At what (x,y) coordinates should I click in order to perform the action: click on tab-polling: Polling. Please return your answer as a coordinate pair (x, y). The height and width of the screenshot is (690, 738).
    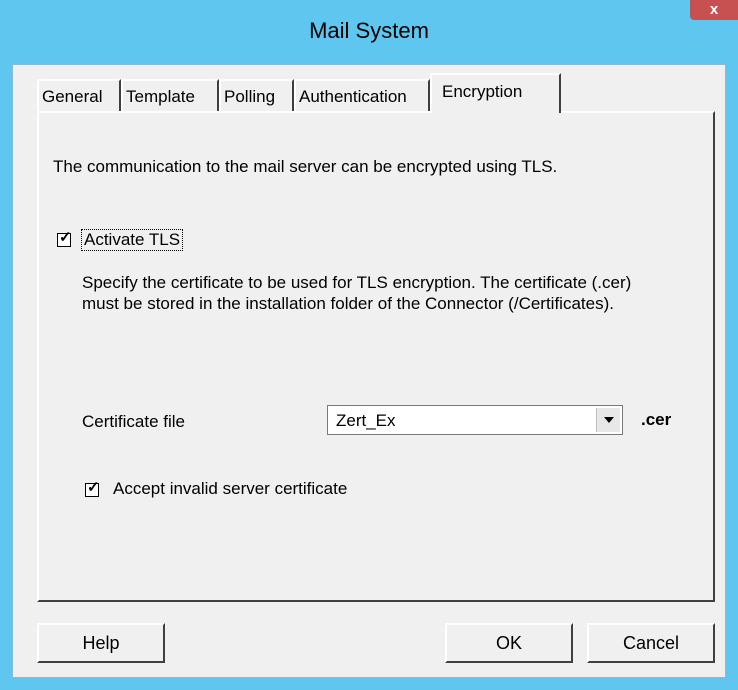
    Looking at the image, I should click on (256, 95).